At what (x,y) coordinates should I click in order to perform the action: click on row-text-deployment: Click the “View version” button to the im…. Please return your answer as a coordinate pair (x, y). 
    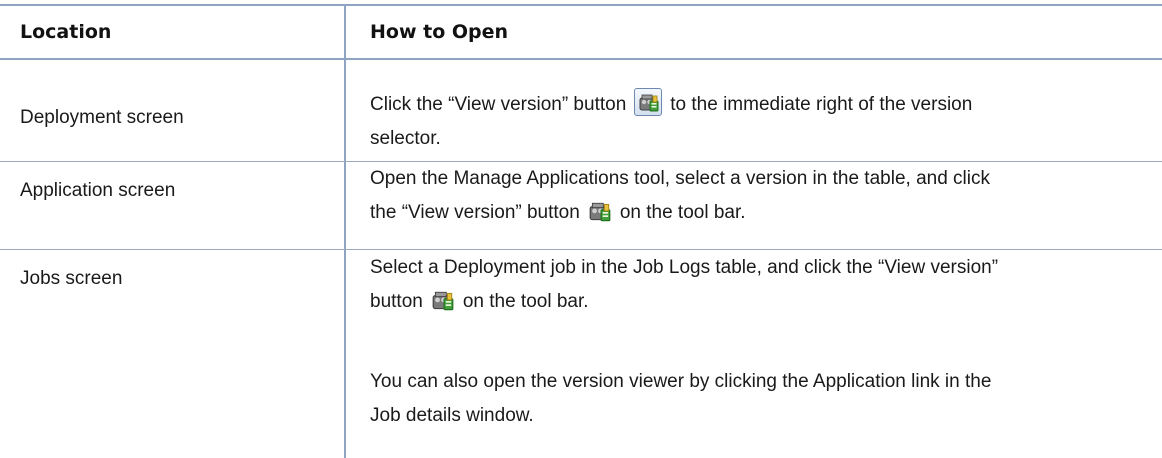
    Looking at the image, I should click on (757, 122).